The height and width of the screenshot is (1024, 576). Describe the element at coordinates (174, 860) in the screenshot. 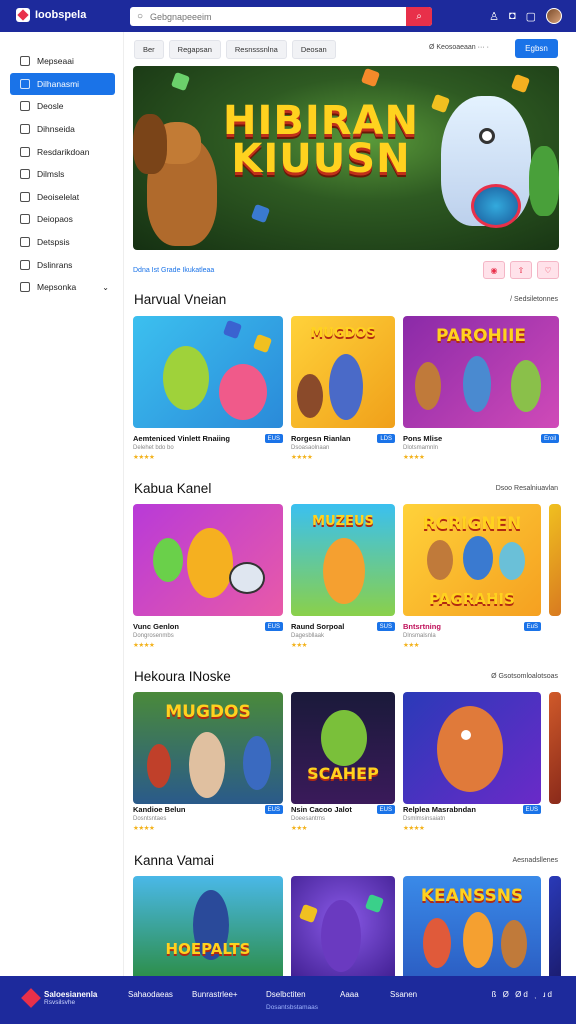

I see `section-title: Kanna Vamai` at that location.